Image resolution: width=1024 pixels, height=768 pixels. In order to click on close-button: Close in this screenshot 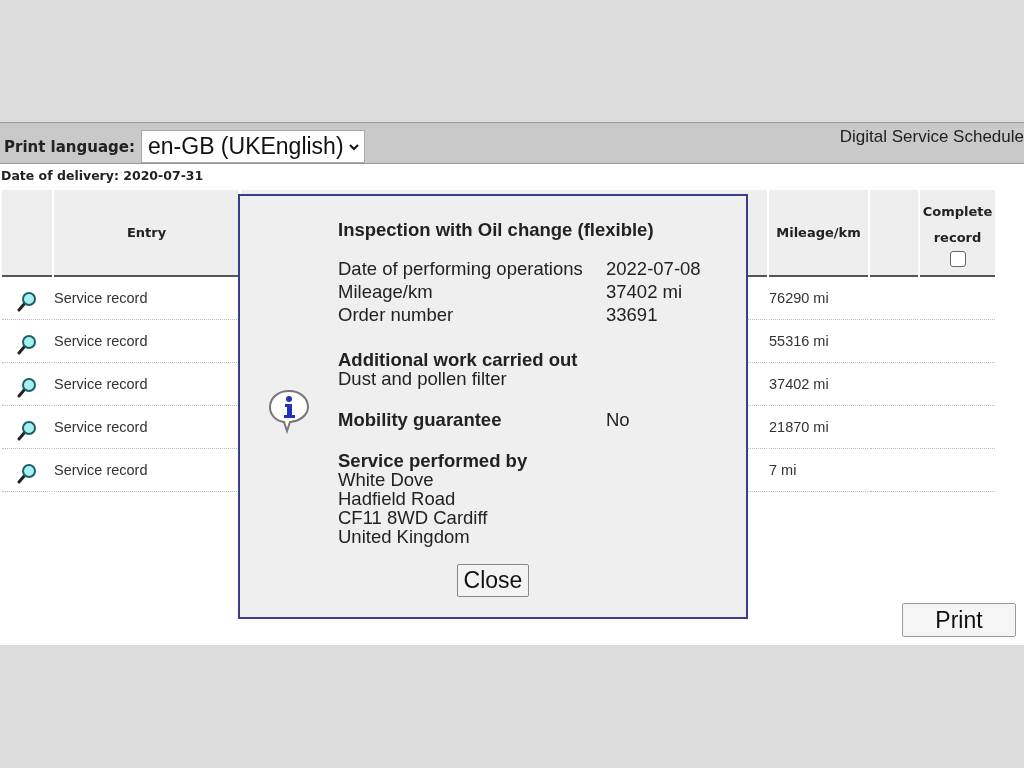, I will do `click(493, 580)`.